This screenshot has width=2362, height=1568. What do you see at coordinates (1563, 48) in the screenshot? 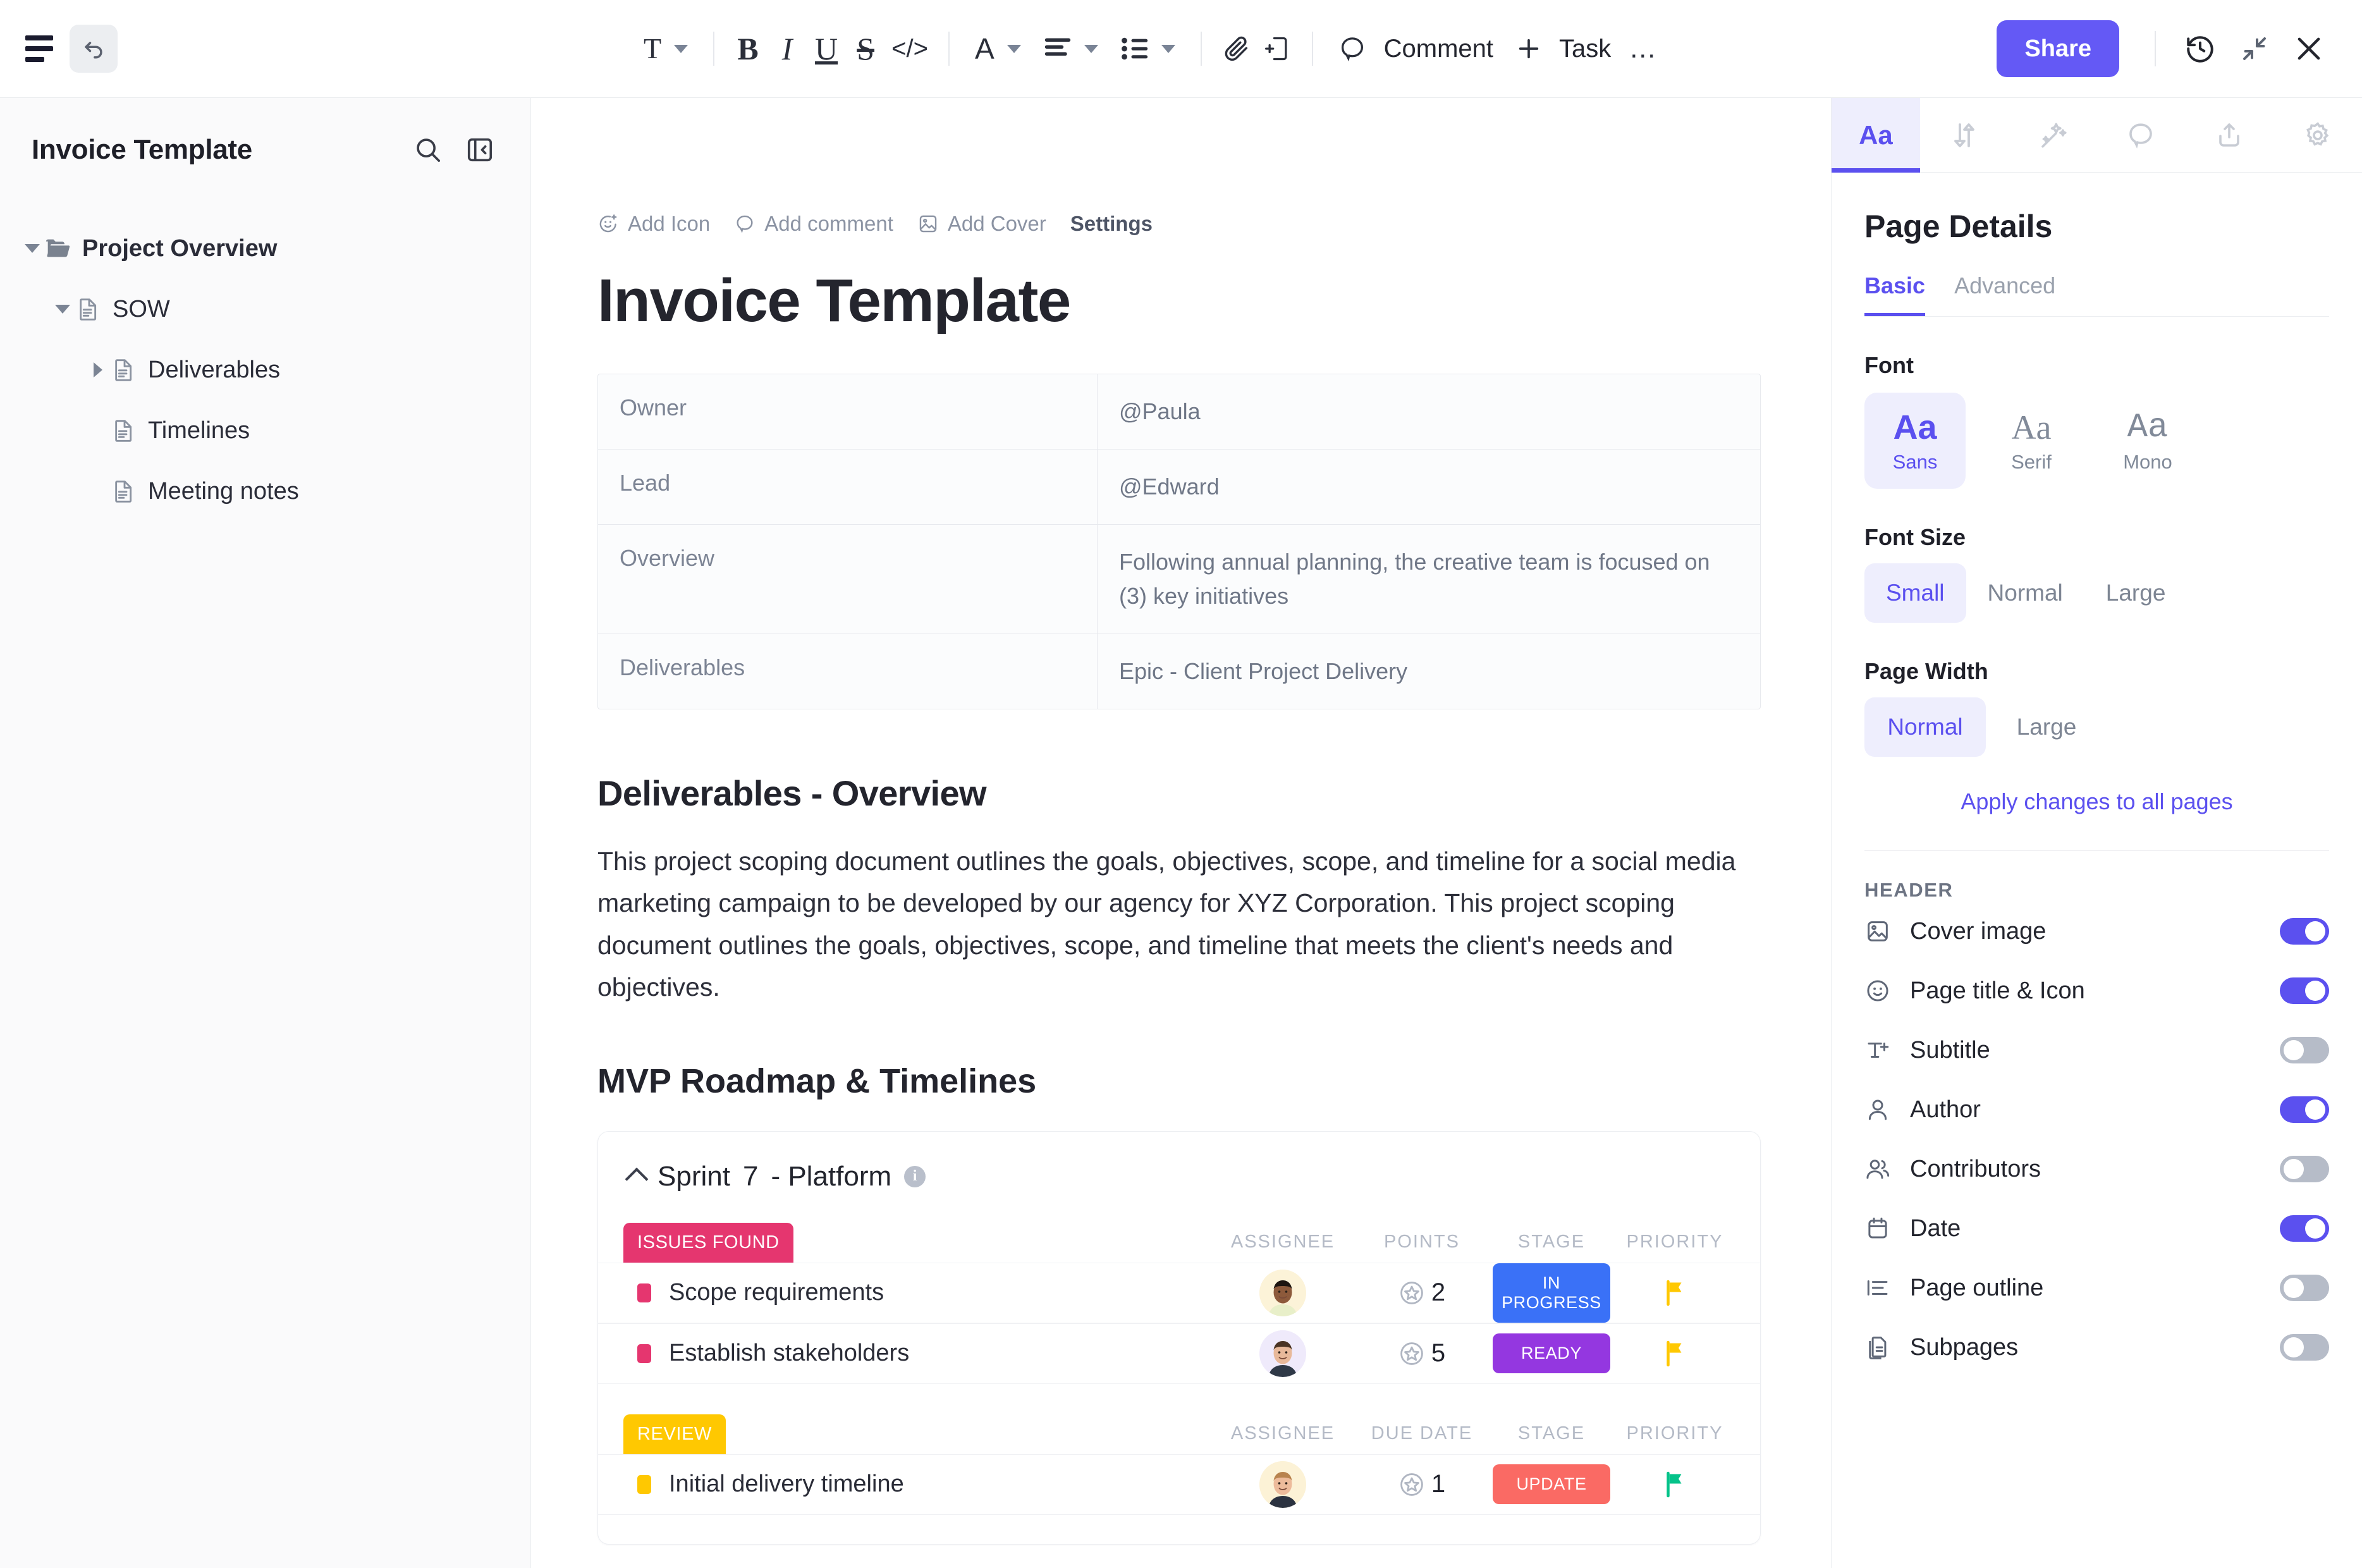
I see `task-button: Task` at bounding box center [1563, 48].